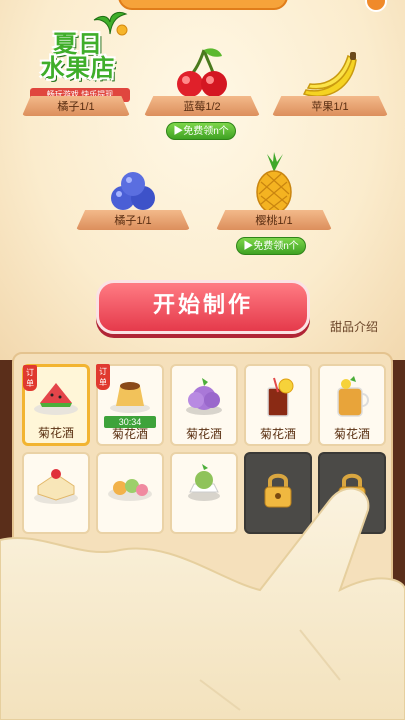 Image resolution: width=405 pixels, height=720 pixels. Describe the element at coordinates (202, 72) in the screenshot. I see `cherry-icon` at that location.